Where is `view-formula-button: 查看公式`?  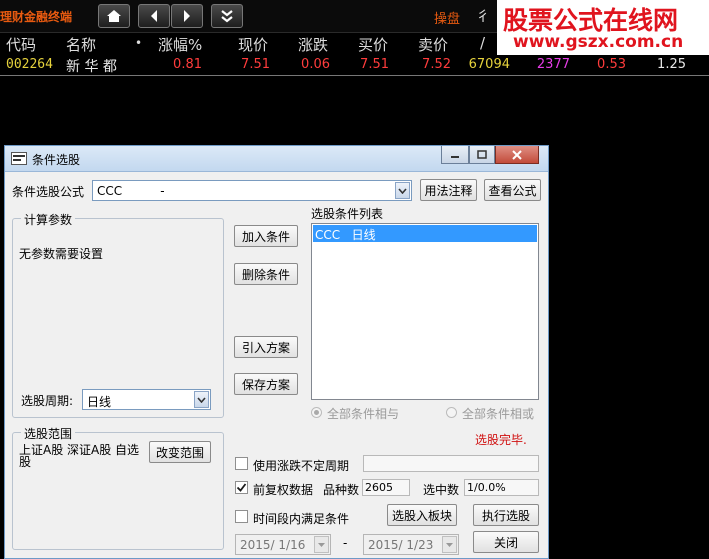
view-formula-button: 查看公式 is located at coordinates (512, 190).